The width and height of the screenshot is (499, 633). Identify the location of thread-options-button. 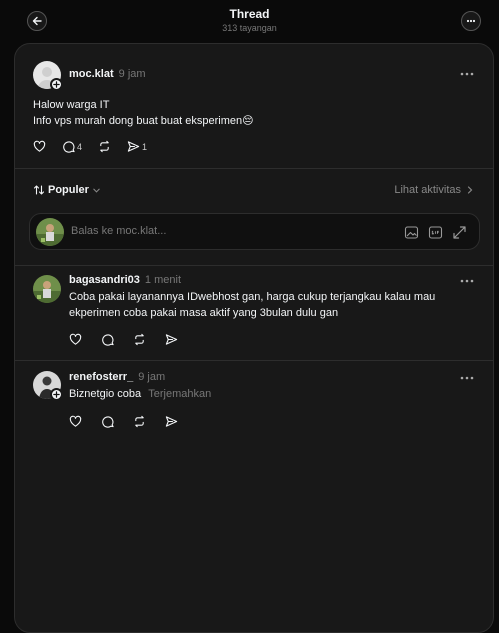
(471, 21).